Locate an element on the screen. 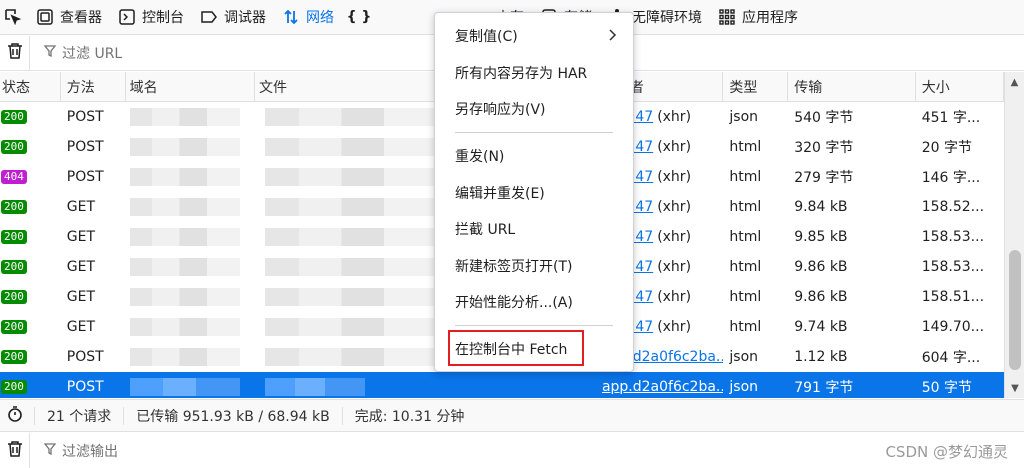  header-type: 类型 is located at coordinates (756, 87).